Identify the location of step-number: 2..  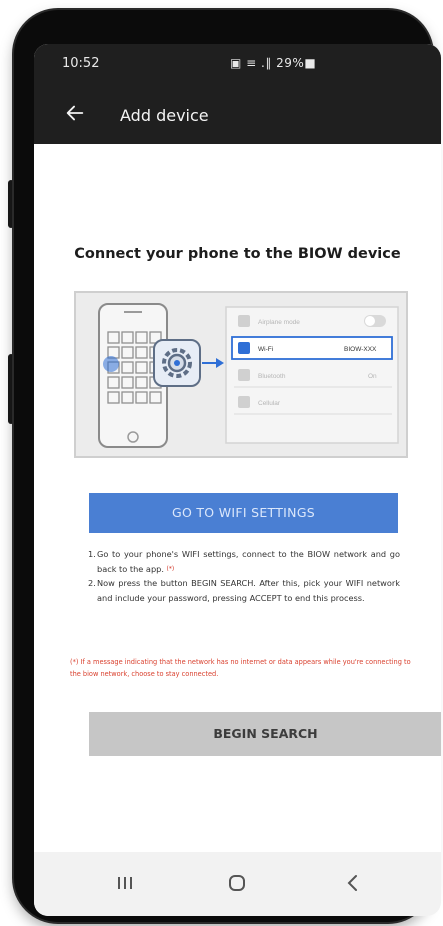
(92, 583).